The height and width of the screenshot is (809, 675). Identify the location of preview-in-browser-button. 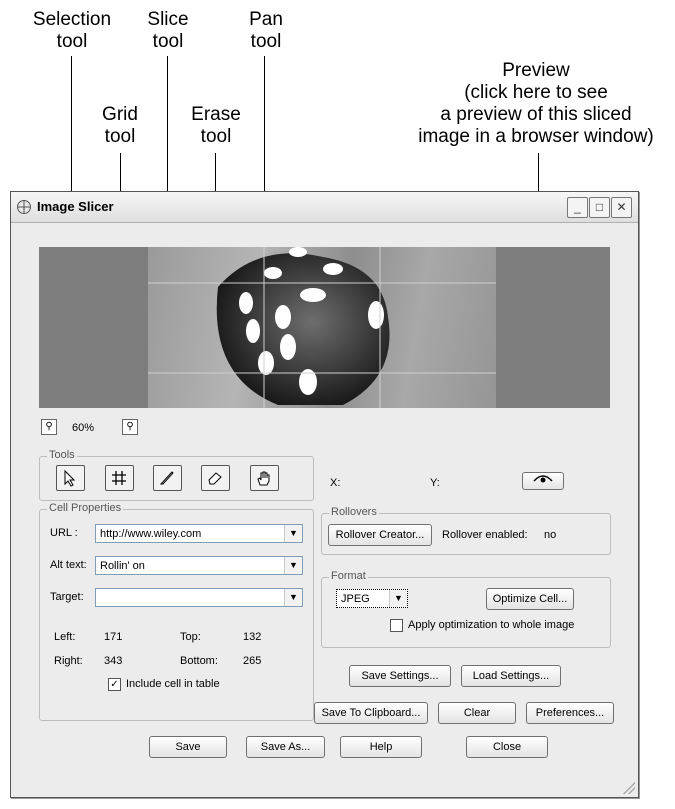
(543, 481).